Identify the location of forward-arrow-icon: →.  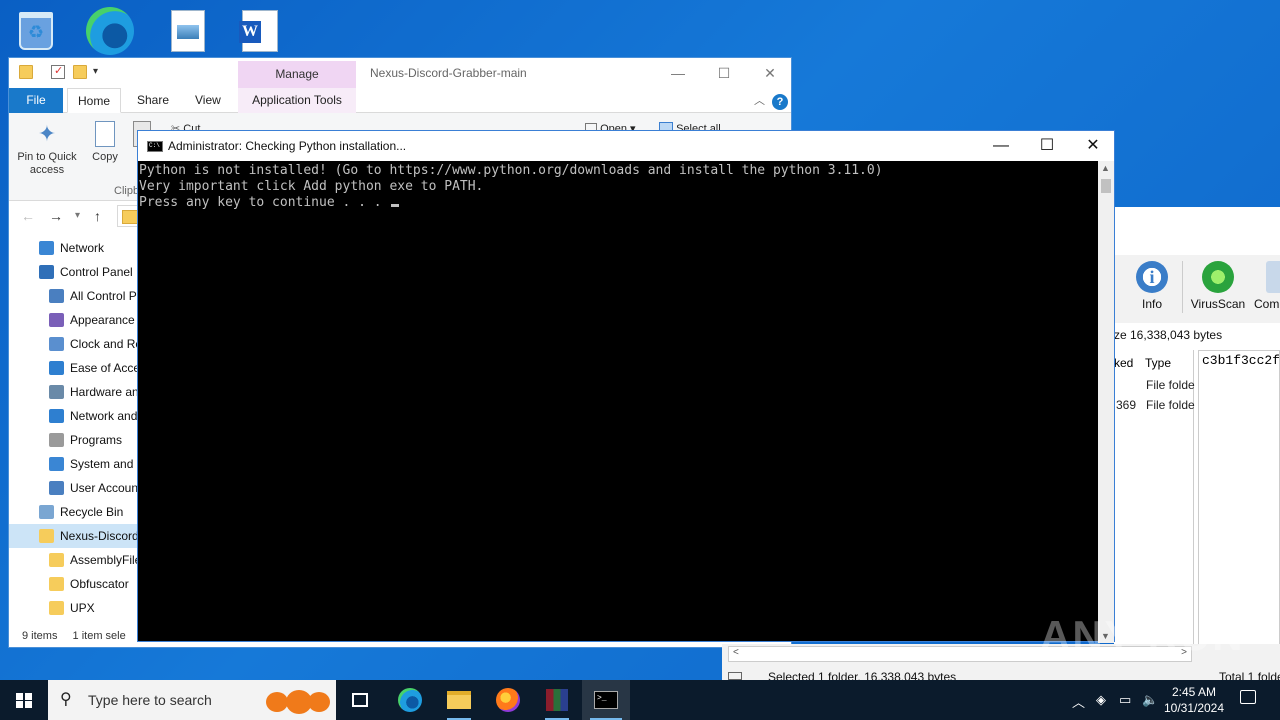
(56, 216).